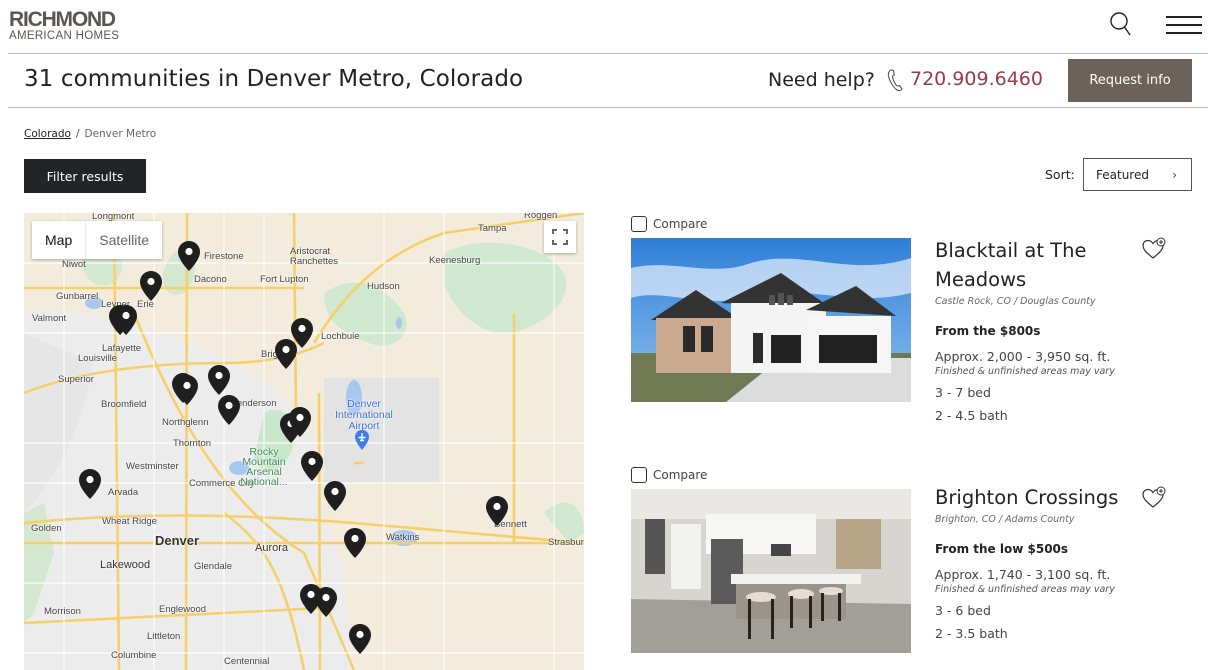  What do you see at coordinates (1002, 549) in the screenshot?
I see `community-price: From the low $500s` at bounding box center [1002, 549].